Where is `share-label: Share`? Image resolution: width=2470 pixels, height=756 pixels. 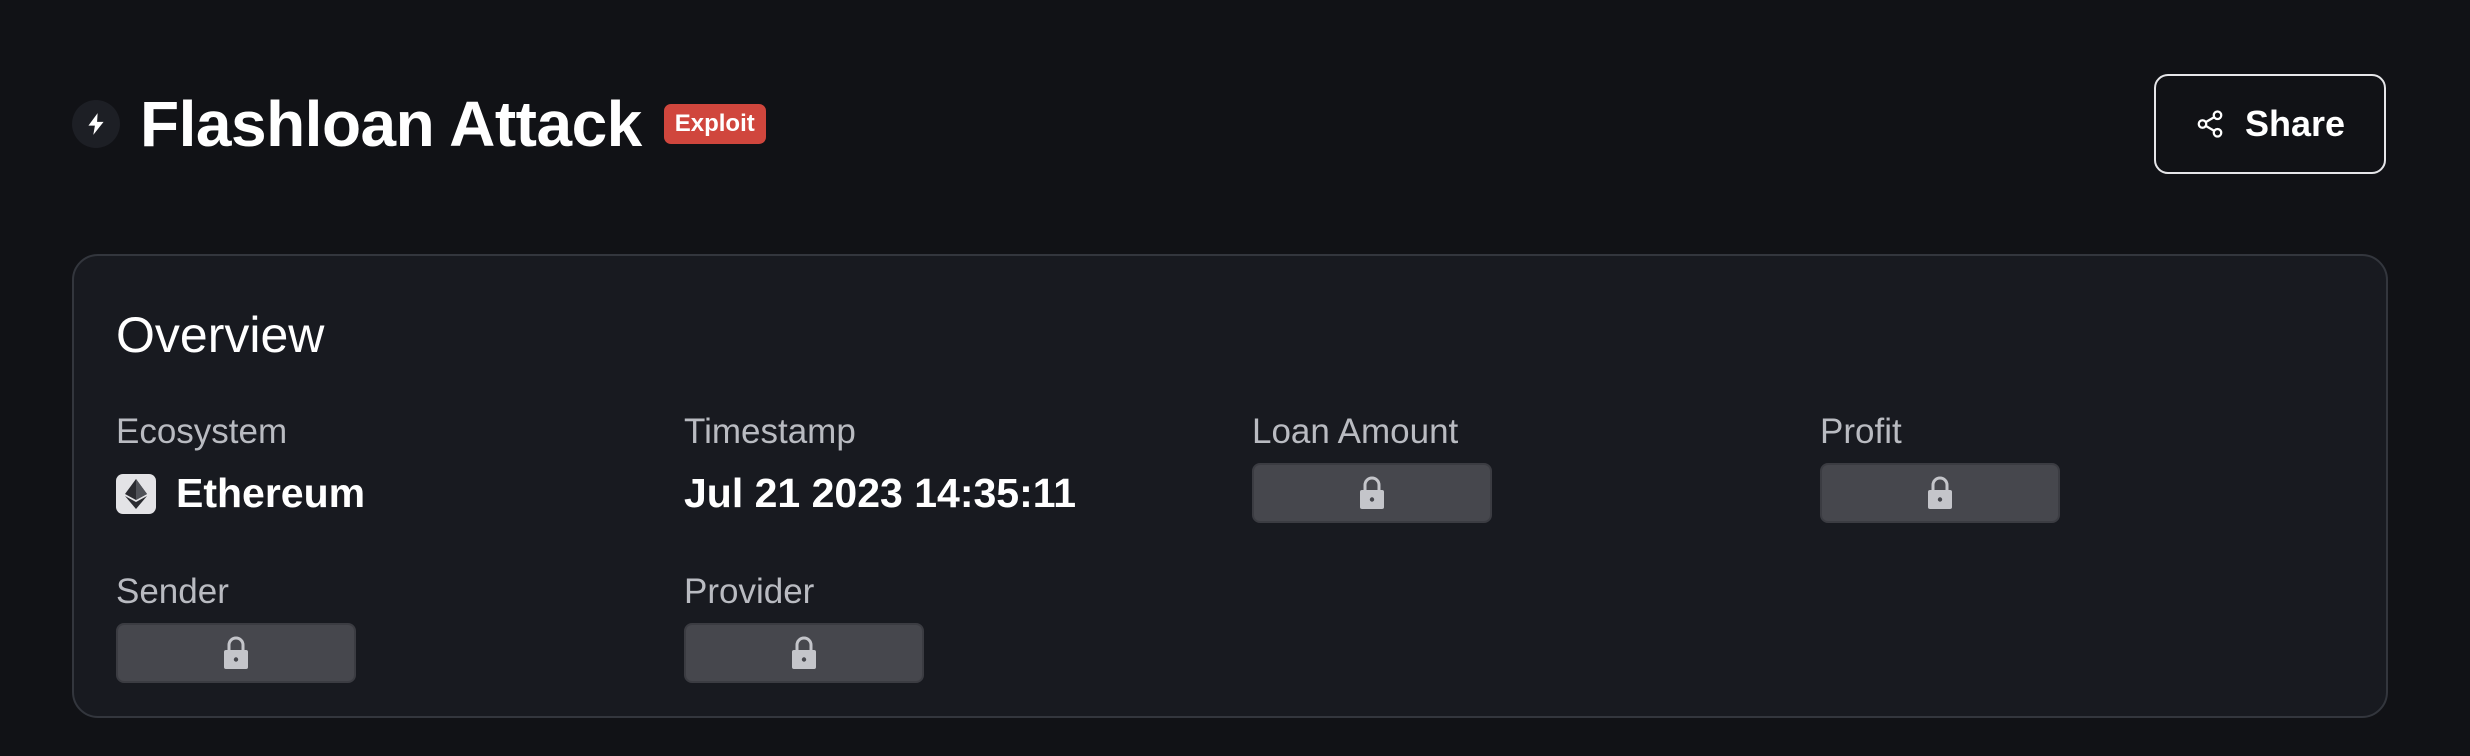
share-label: Share is located at coordinates (2295, 123).